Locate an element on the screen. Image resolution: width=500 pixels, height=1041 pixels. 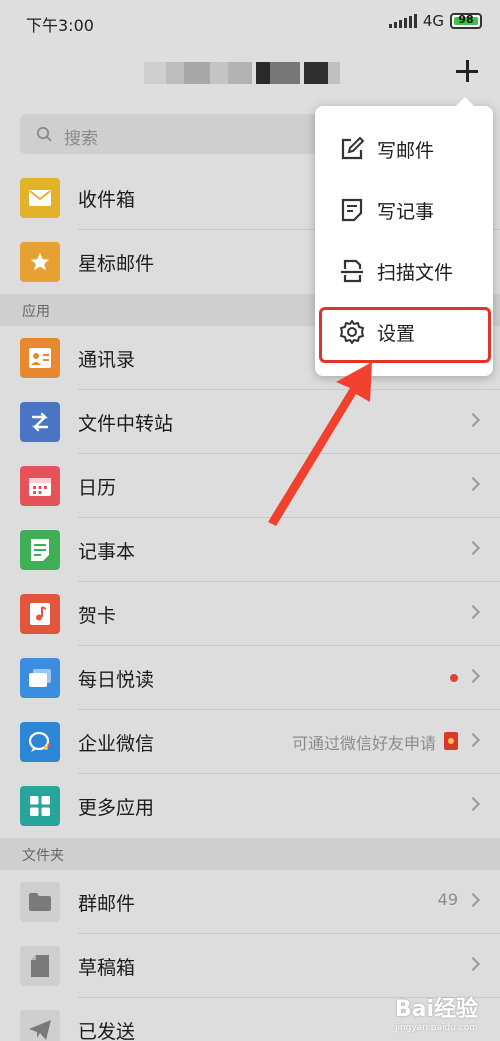
watermark: Bai经验 jingyan.baidu.com is located at coordinates (436, 1012).